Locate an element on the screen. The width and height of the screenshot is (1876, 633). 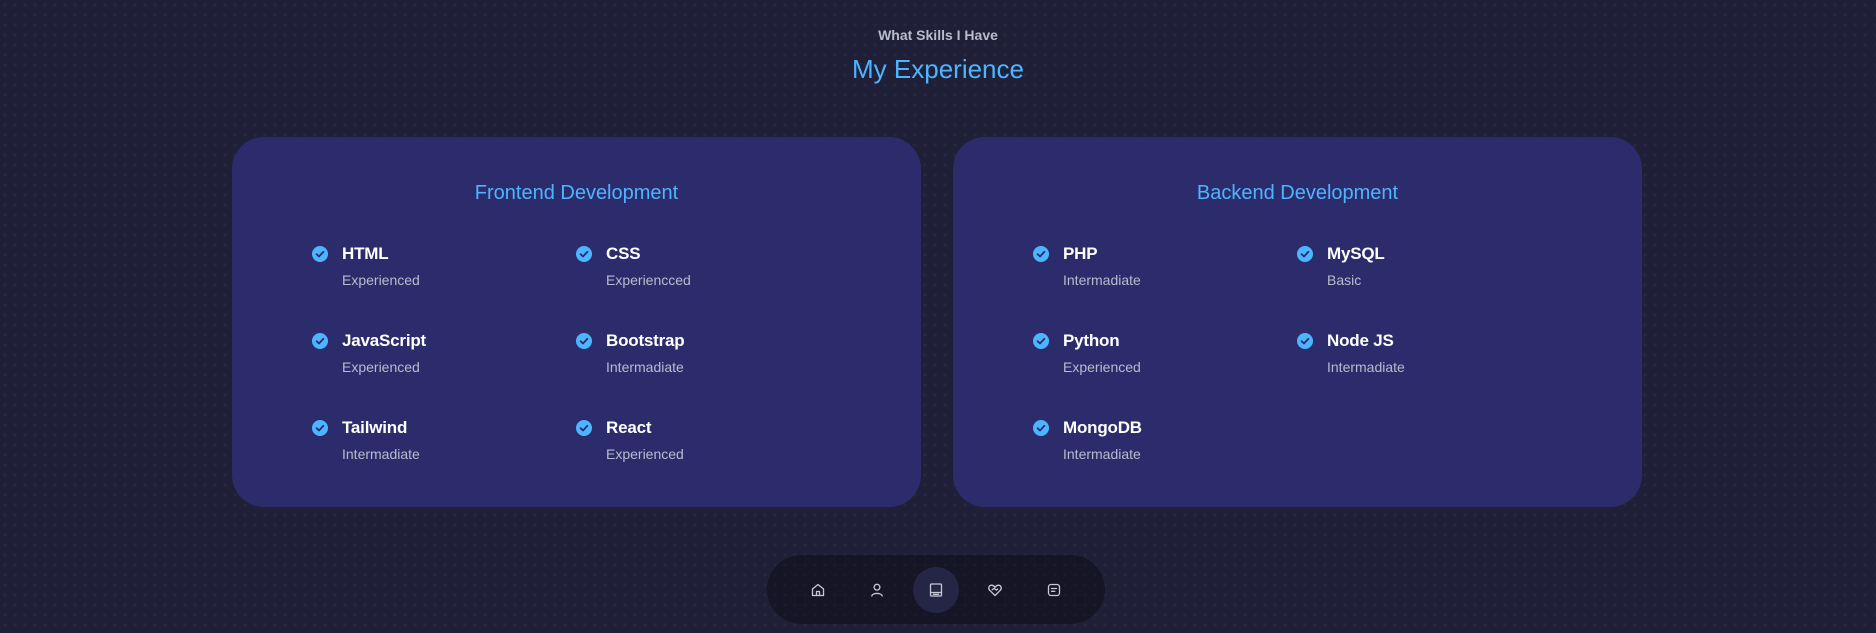
skill-item: React Experienced is located at coordinates (708, 442).